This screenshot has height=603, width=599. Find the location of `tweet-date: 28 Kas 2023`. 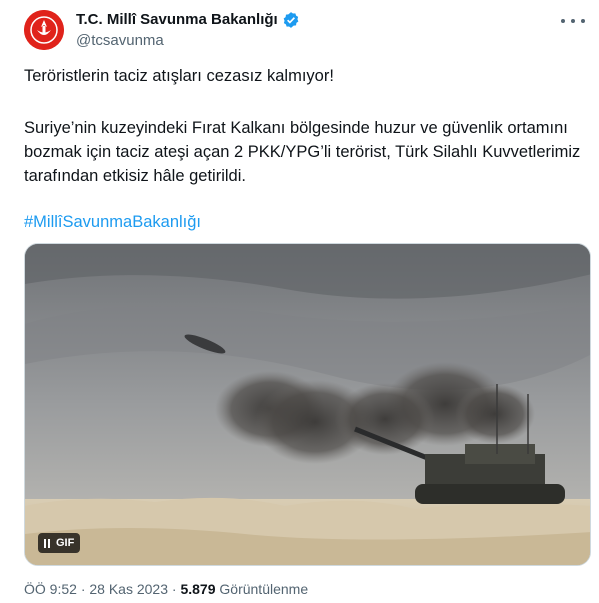

tweet-date: 28 Kas 2023 is located at coordinates (128, 589).